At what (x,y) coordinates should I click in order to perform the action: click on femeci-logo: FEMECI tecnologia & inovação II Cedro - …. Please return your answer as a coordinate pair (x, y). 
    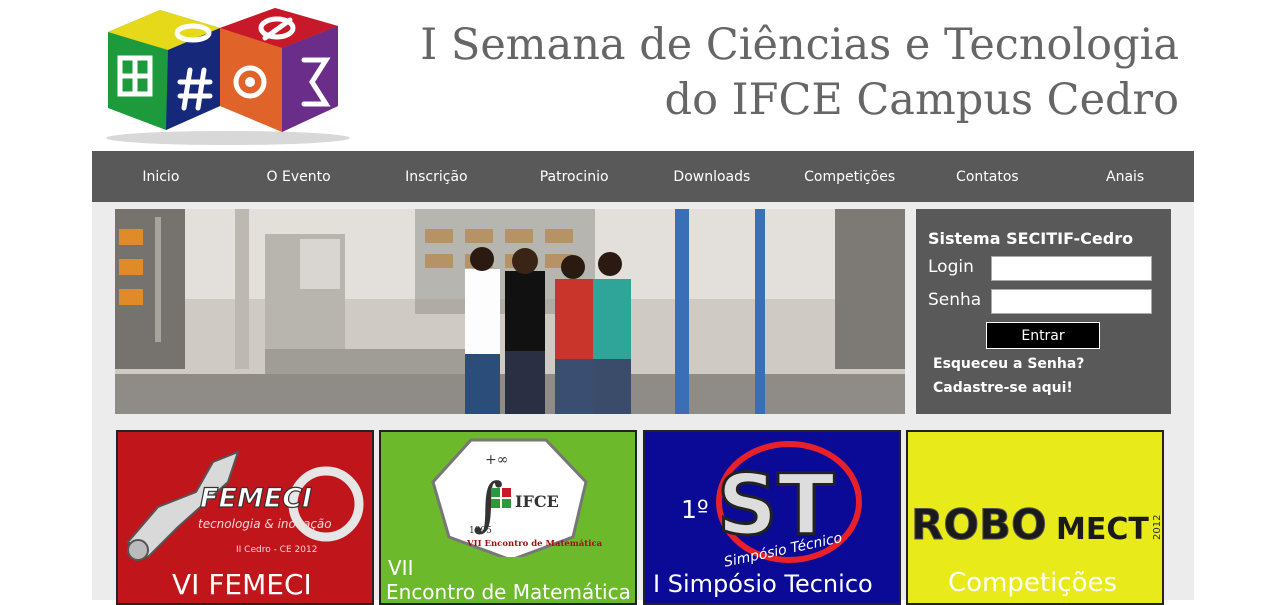
    Looking at the image, I should click on (245, 505).